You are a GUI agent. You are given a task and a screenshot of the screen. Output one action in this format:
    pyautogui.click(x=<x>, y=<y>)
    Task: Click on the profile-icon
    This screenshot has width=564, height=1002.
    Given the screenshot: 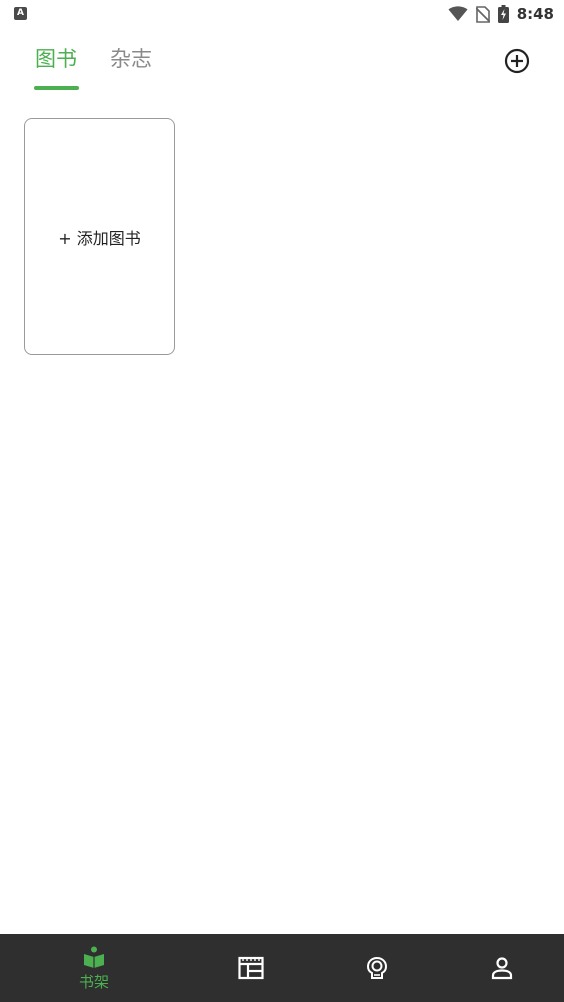 What is the action you would take?
    pyautogui.click(x=502, y=968)
    